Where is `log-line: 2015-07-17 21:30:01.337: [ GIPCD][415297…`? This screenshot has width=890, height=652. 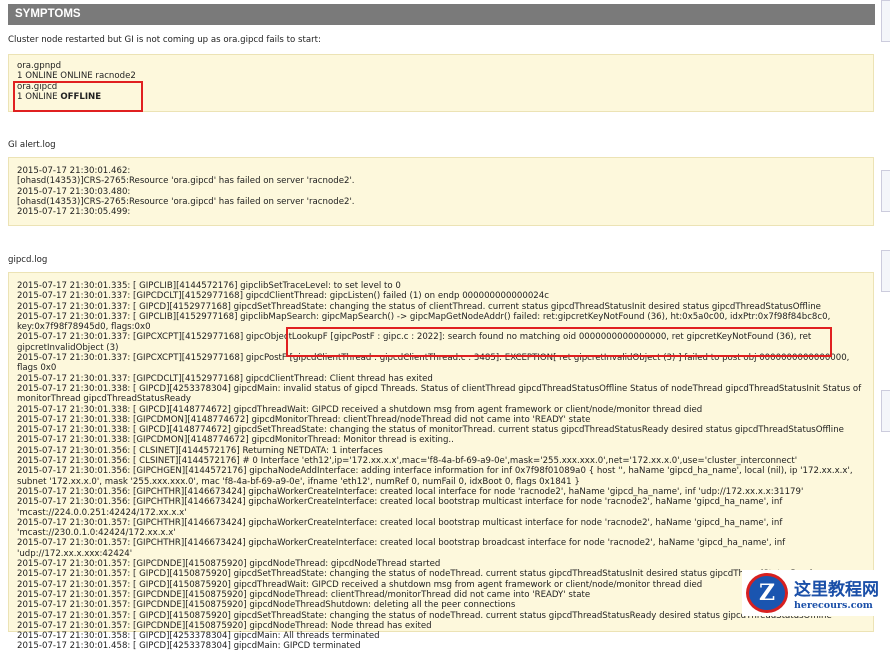 log-line: 2015-07-17 21:30:01.337: [ GIPCD][415297… is located at coordinates (419, 306).